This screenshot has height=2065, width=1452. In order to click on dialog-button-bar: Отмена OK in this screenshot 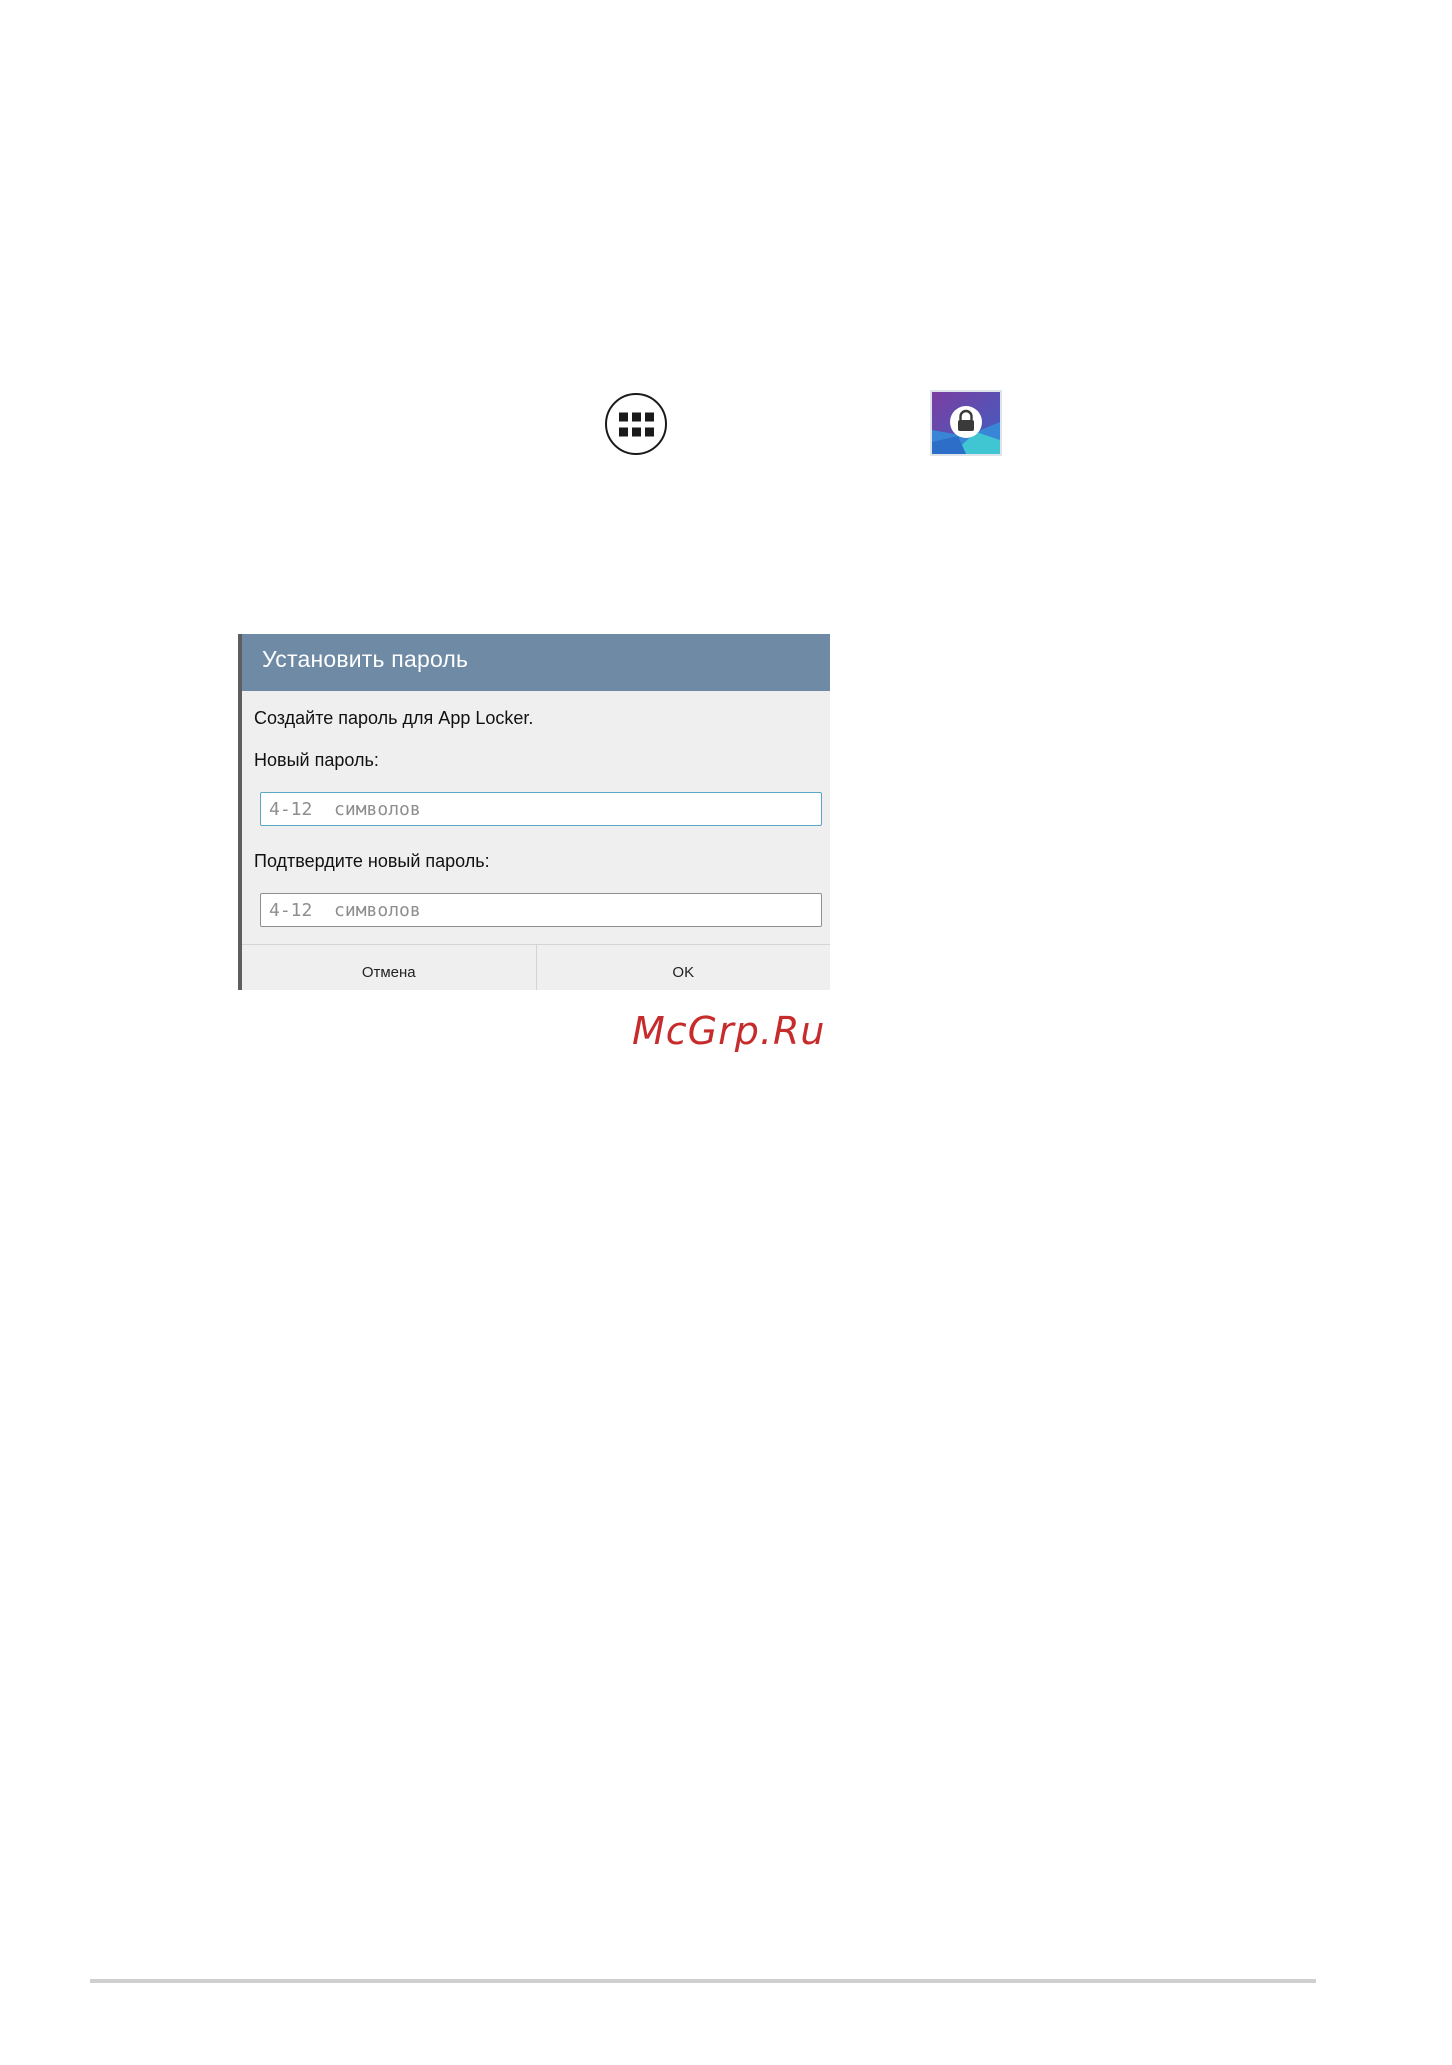, I will do `click(536, 967)`.